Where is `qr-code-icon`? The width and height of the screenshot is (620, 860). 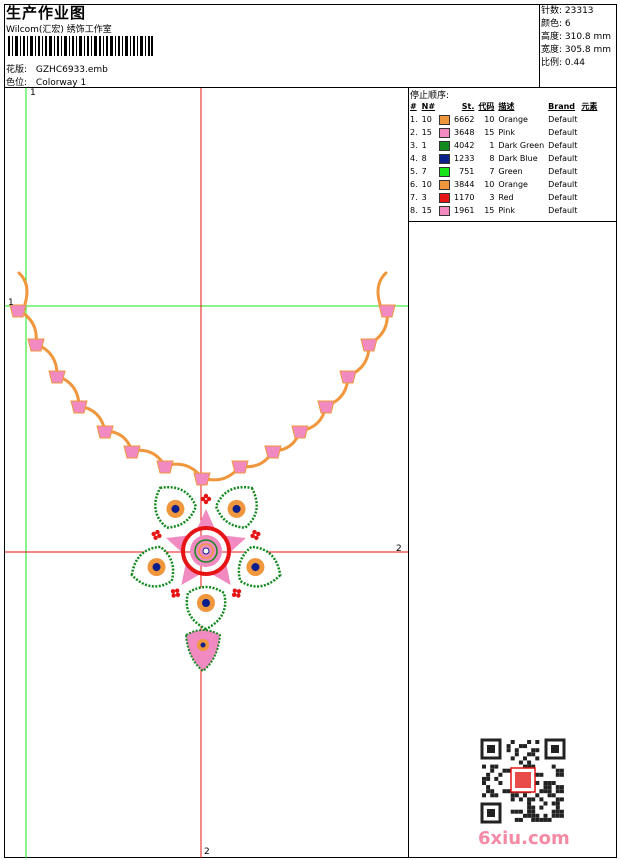
qr-code-icon is located at coordinates (523, 781).